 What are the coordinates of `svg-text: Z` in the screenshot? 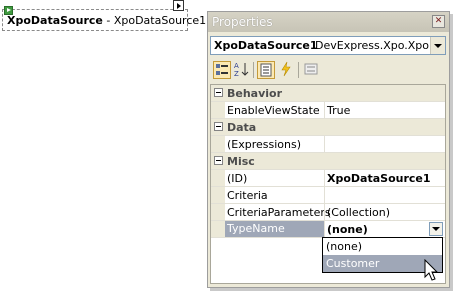 It's located at (236, 73).